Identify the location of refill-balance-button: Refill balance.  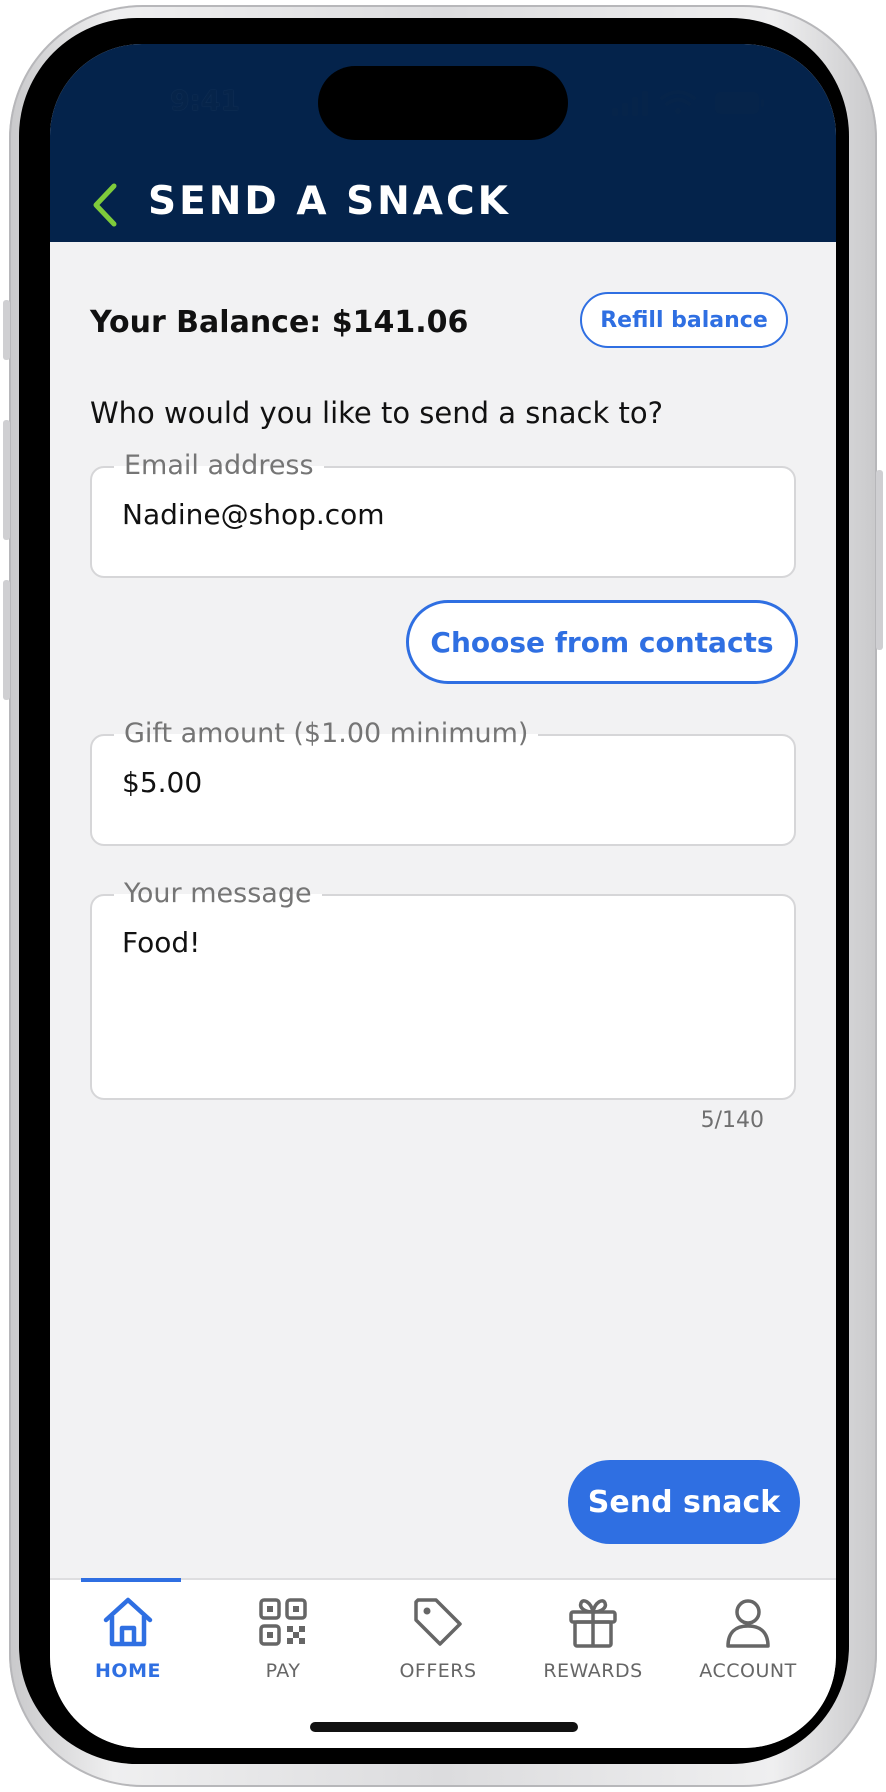
(684, 320).